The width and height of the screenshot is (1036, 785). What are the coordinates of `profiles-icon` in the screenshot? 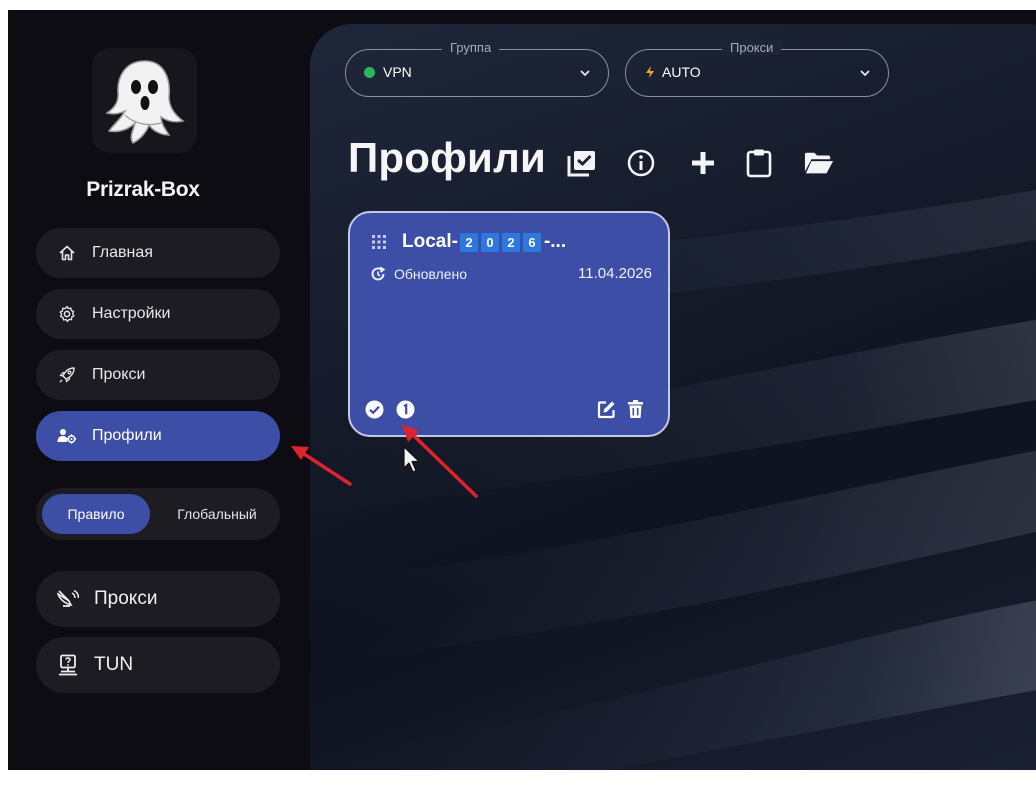 It's located at (67, 436).